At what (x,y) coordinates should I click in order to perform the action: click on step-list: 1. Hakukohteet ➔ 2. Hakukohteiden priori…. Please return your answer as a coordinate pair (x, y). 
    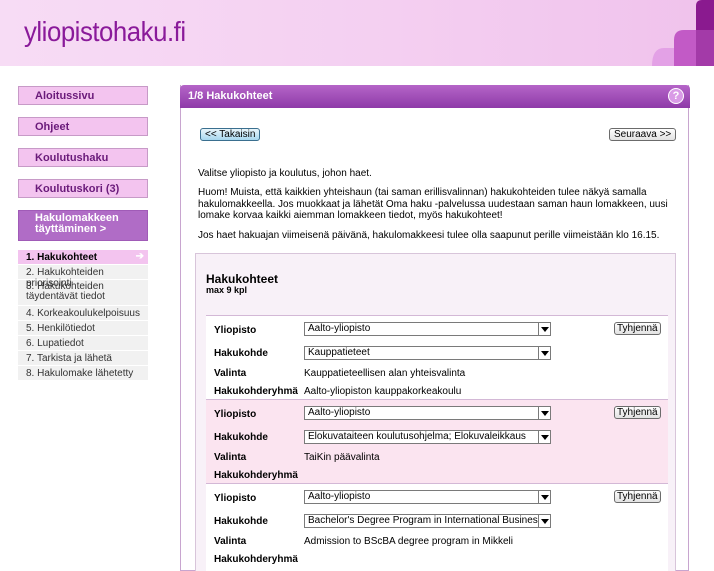
    Looking at the image, I should click on (83, 315).